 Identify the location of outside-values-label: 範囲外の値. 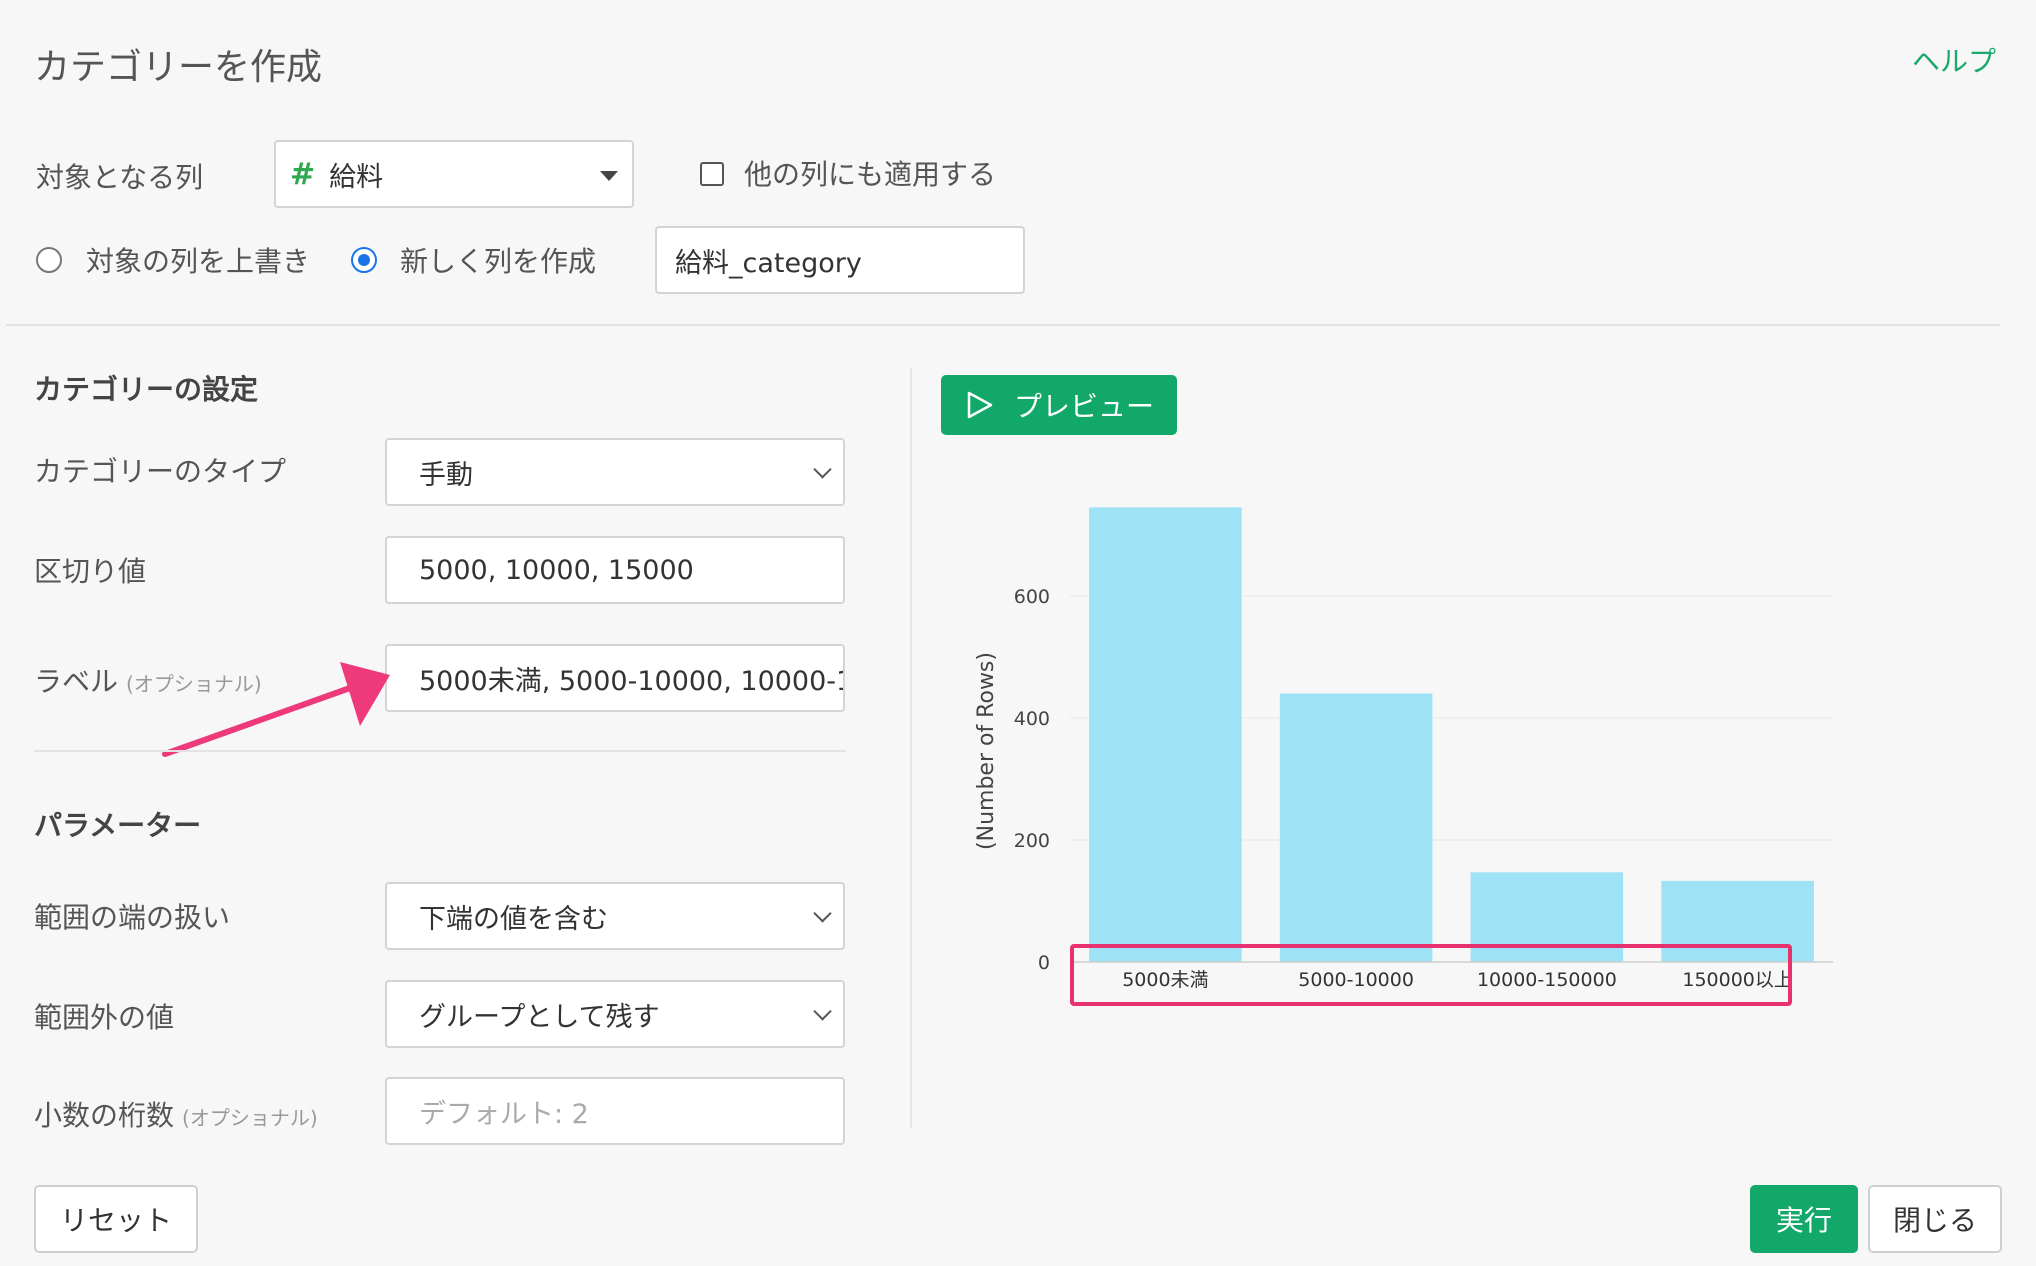
(104, 1017).